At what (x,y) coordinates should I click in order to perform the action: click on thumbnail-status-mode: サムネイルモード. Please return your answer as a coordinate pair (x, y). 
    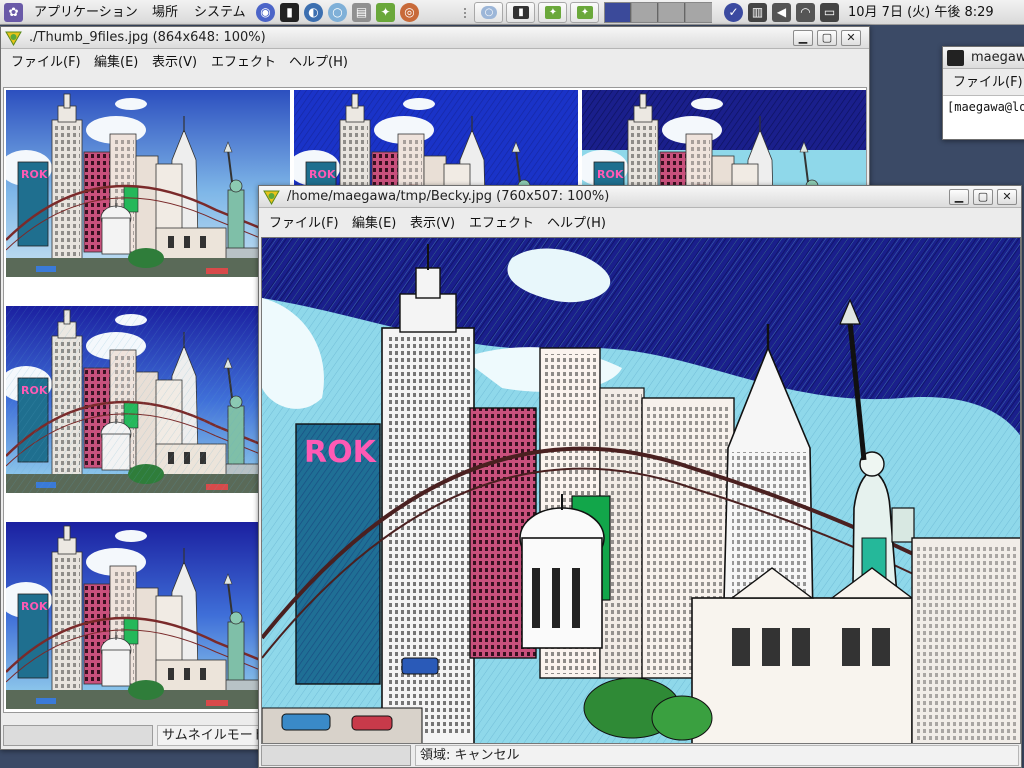
    Looking at the image, I should click on (212, 735).